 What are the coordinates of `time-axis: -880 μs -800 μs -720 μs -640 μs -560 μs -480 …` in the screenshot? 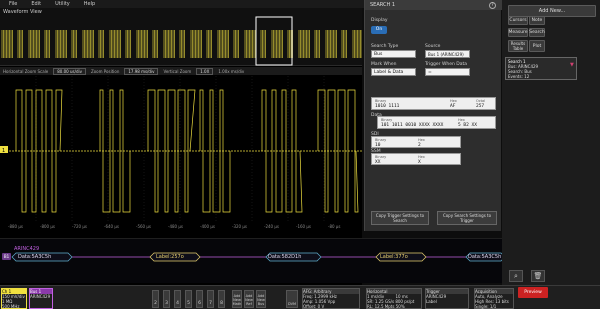 It's located at (181, 227).